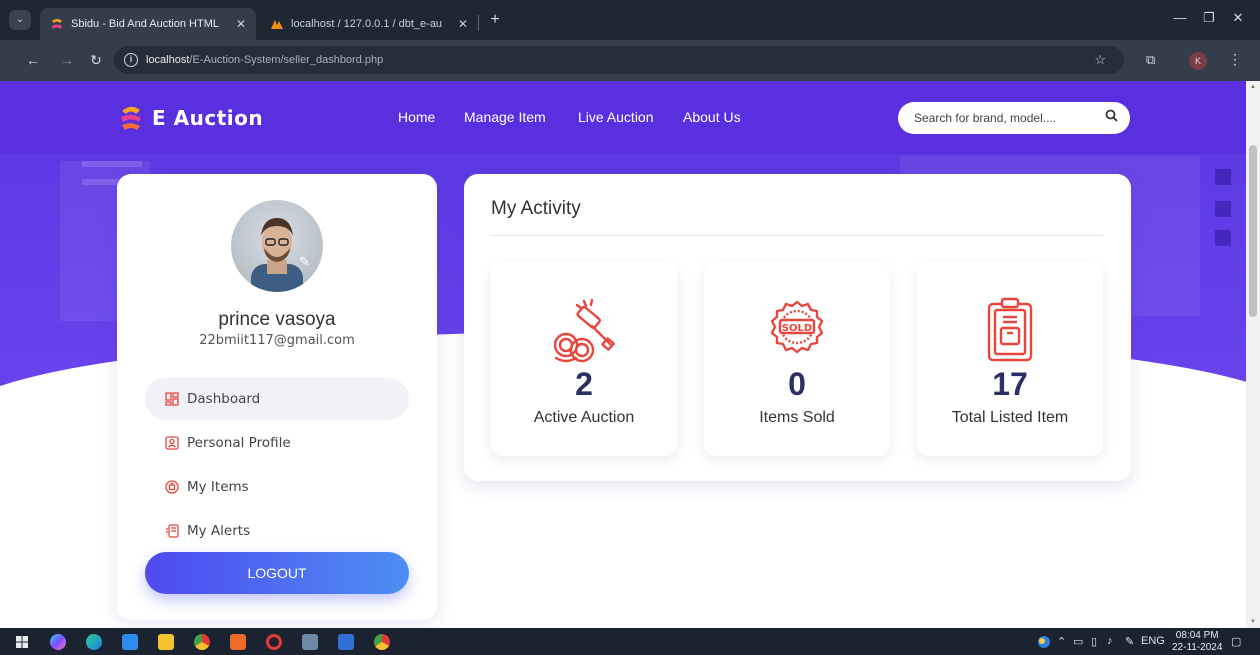 This screenshot has width=1260, height=655. I want to click on chevron-up-icon: ⌃, so click(1061, 641).